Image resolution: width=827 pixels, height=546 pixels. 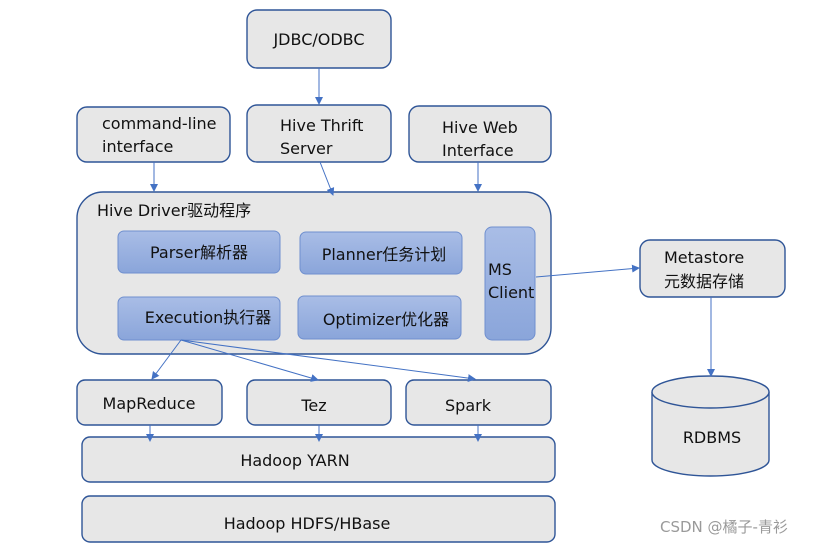 What do you see at coordinates (712, 268) in the screenshot?
I see `metastore-node: Metastore 元数据存储` at bounding box center [712, 268].